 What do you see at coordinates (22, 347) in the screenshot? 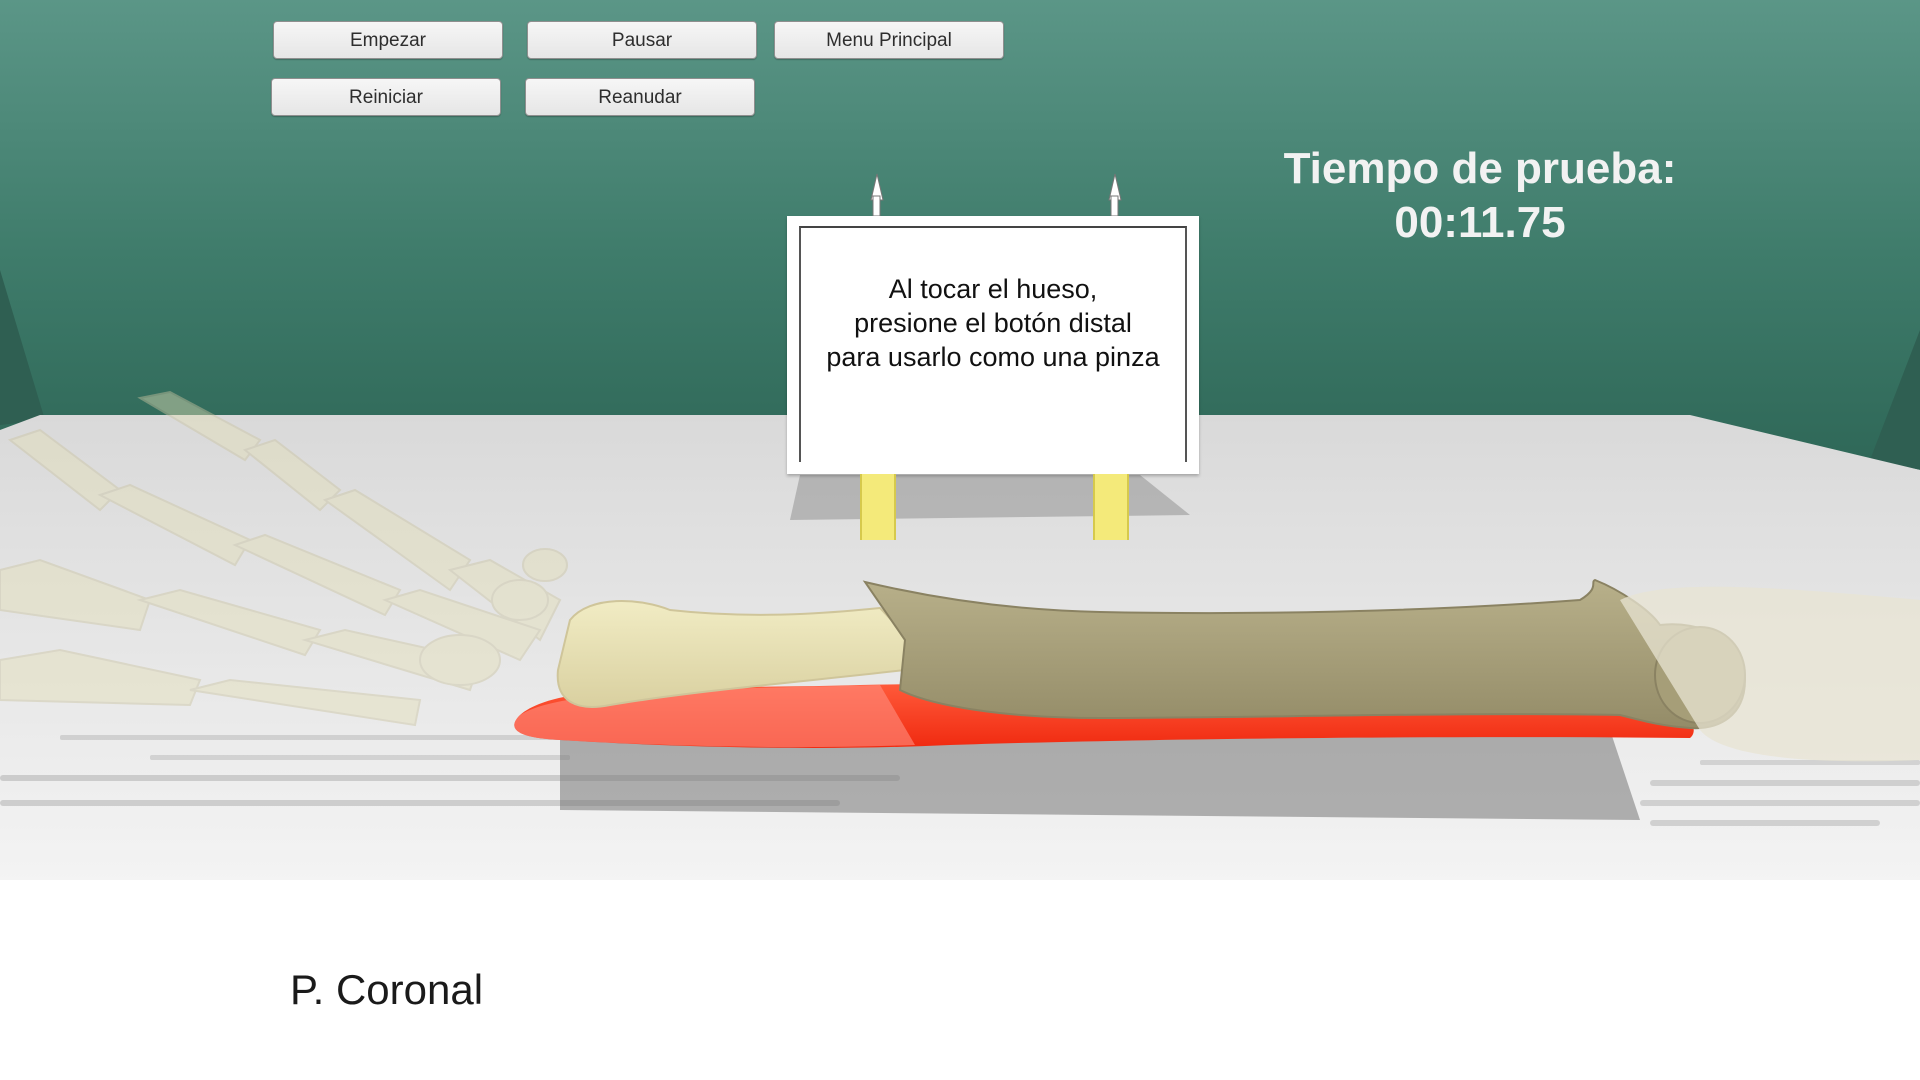
I see `left-wall-edge` at bounding box center [22, 347].